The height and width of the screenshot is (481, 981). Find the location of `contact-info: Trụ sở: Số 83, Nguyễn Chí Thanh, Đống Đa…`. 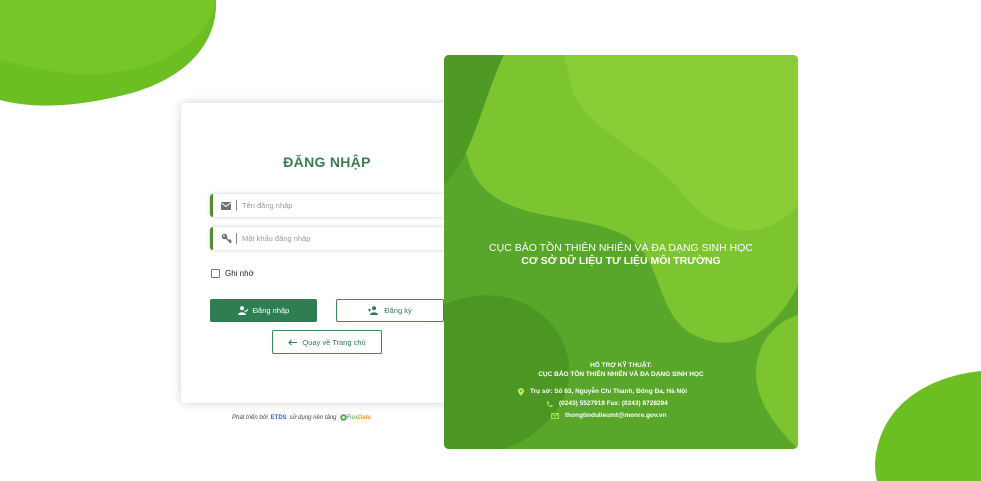

contact-info: Trụ sở: Số 83, Nguyễn Chí Thanh, Đống Đa… is located at coordinates (602, 404).